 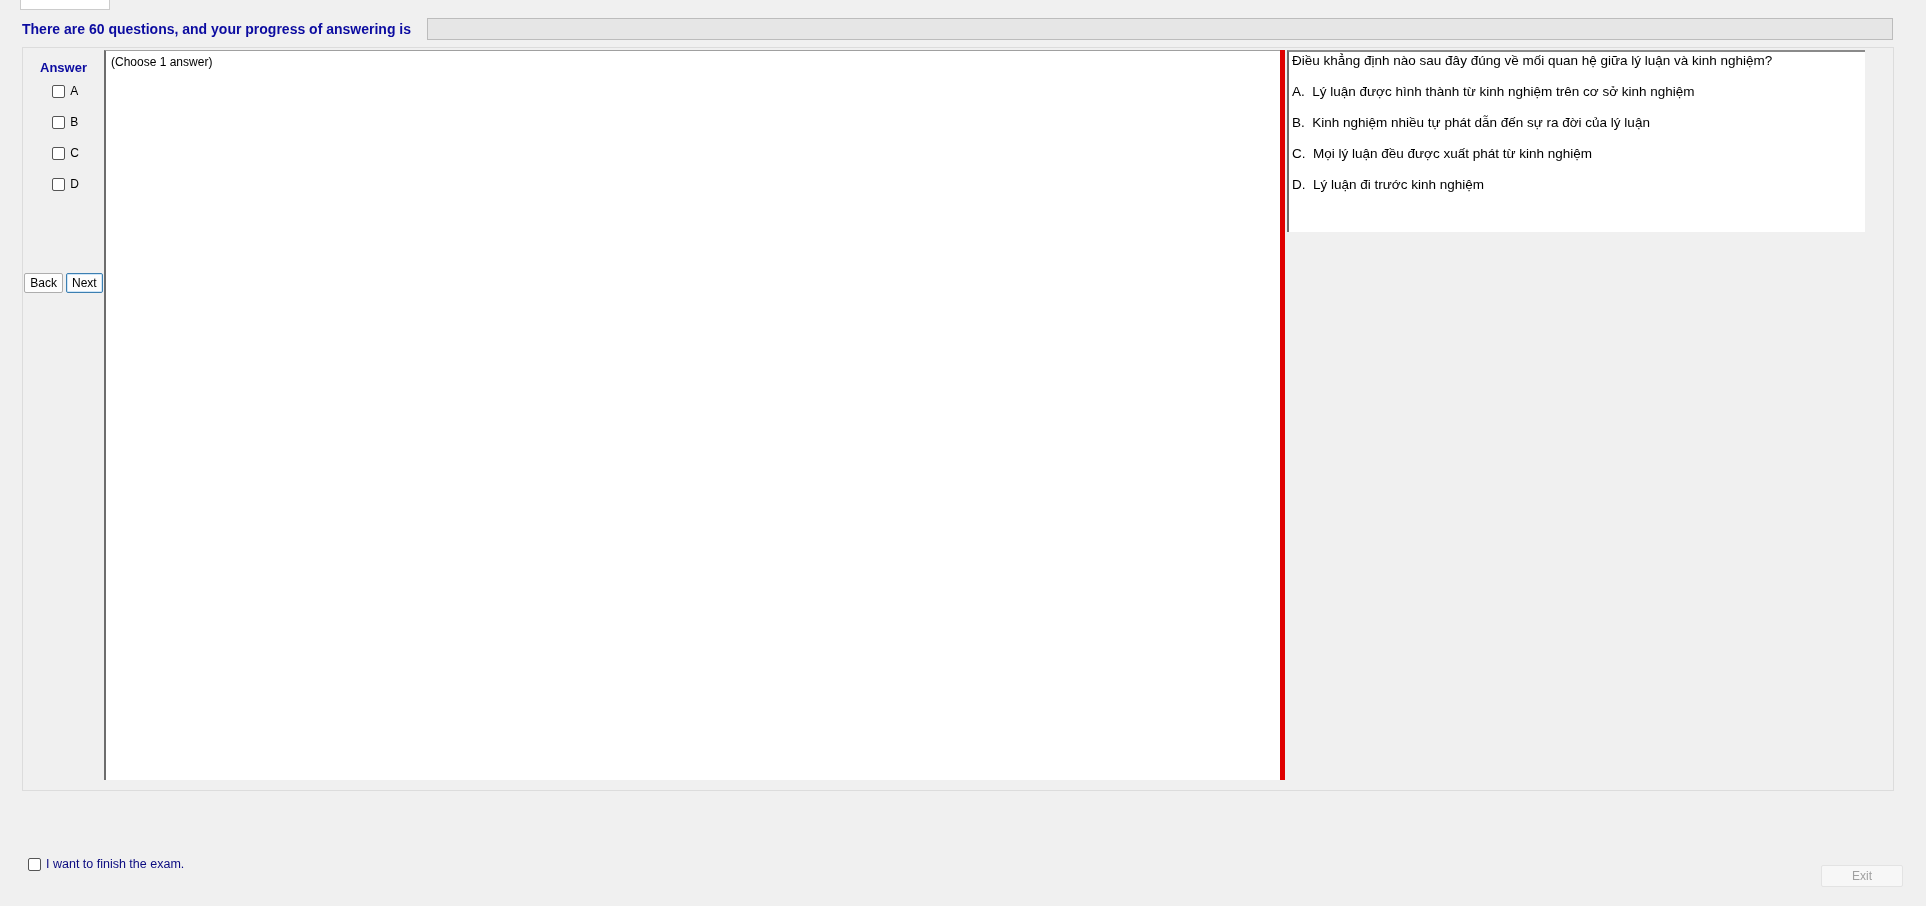 What do you see at coordinates (216, 29) in the screenshot?
I see `progress-caption: There are 60 questions, and your progress of answering is` at bounding box center [216, 29].